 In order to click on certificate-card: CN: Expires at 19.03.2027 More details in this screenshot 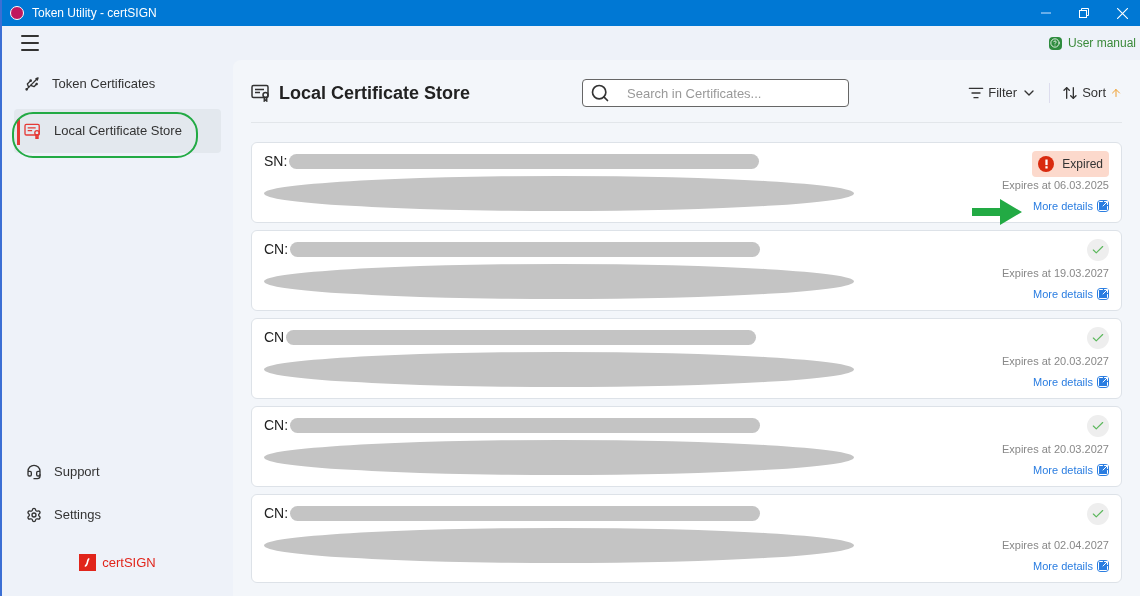, I will do `click(686, 270)`.